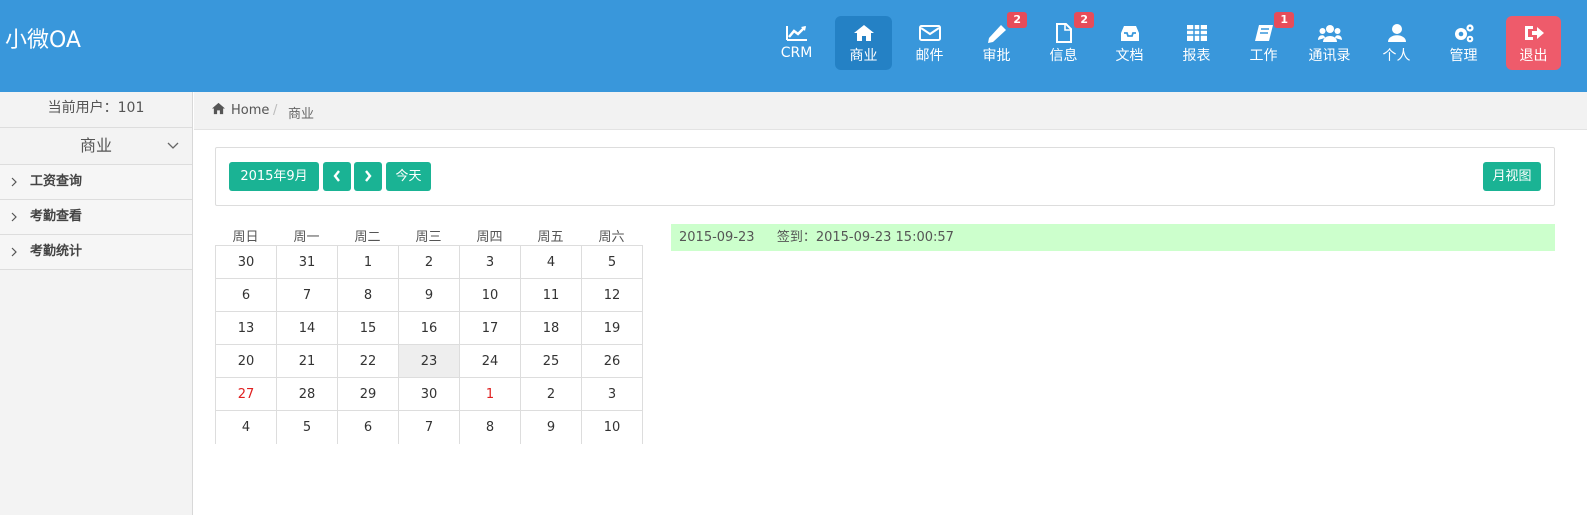  What do you see at coordinates (796, 53) in the screenshot?
I see `nav-label: CRM` at bounding box center [796, 53].